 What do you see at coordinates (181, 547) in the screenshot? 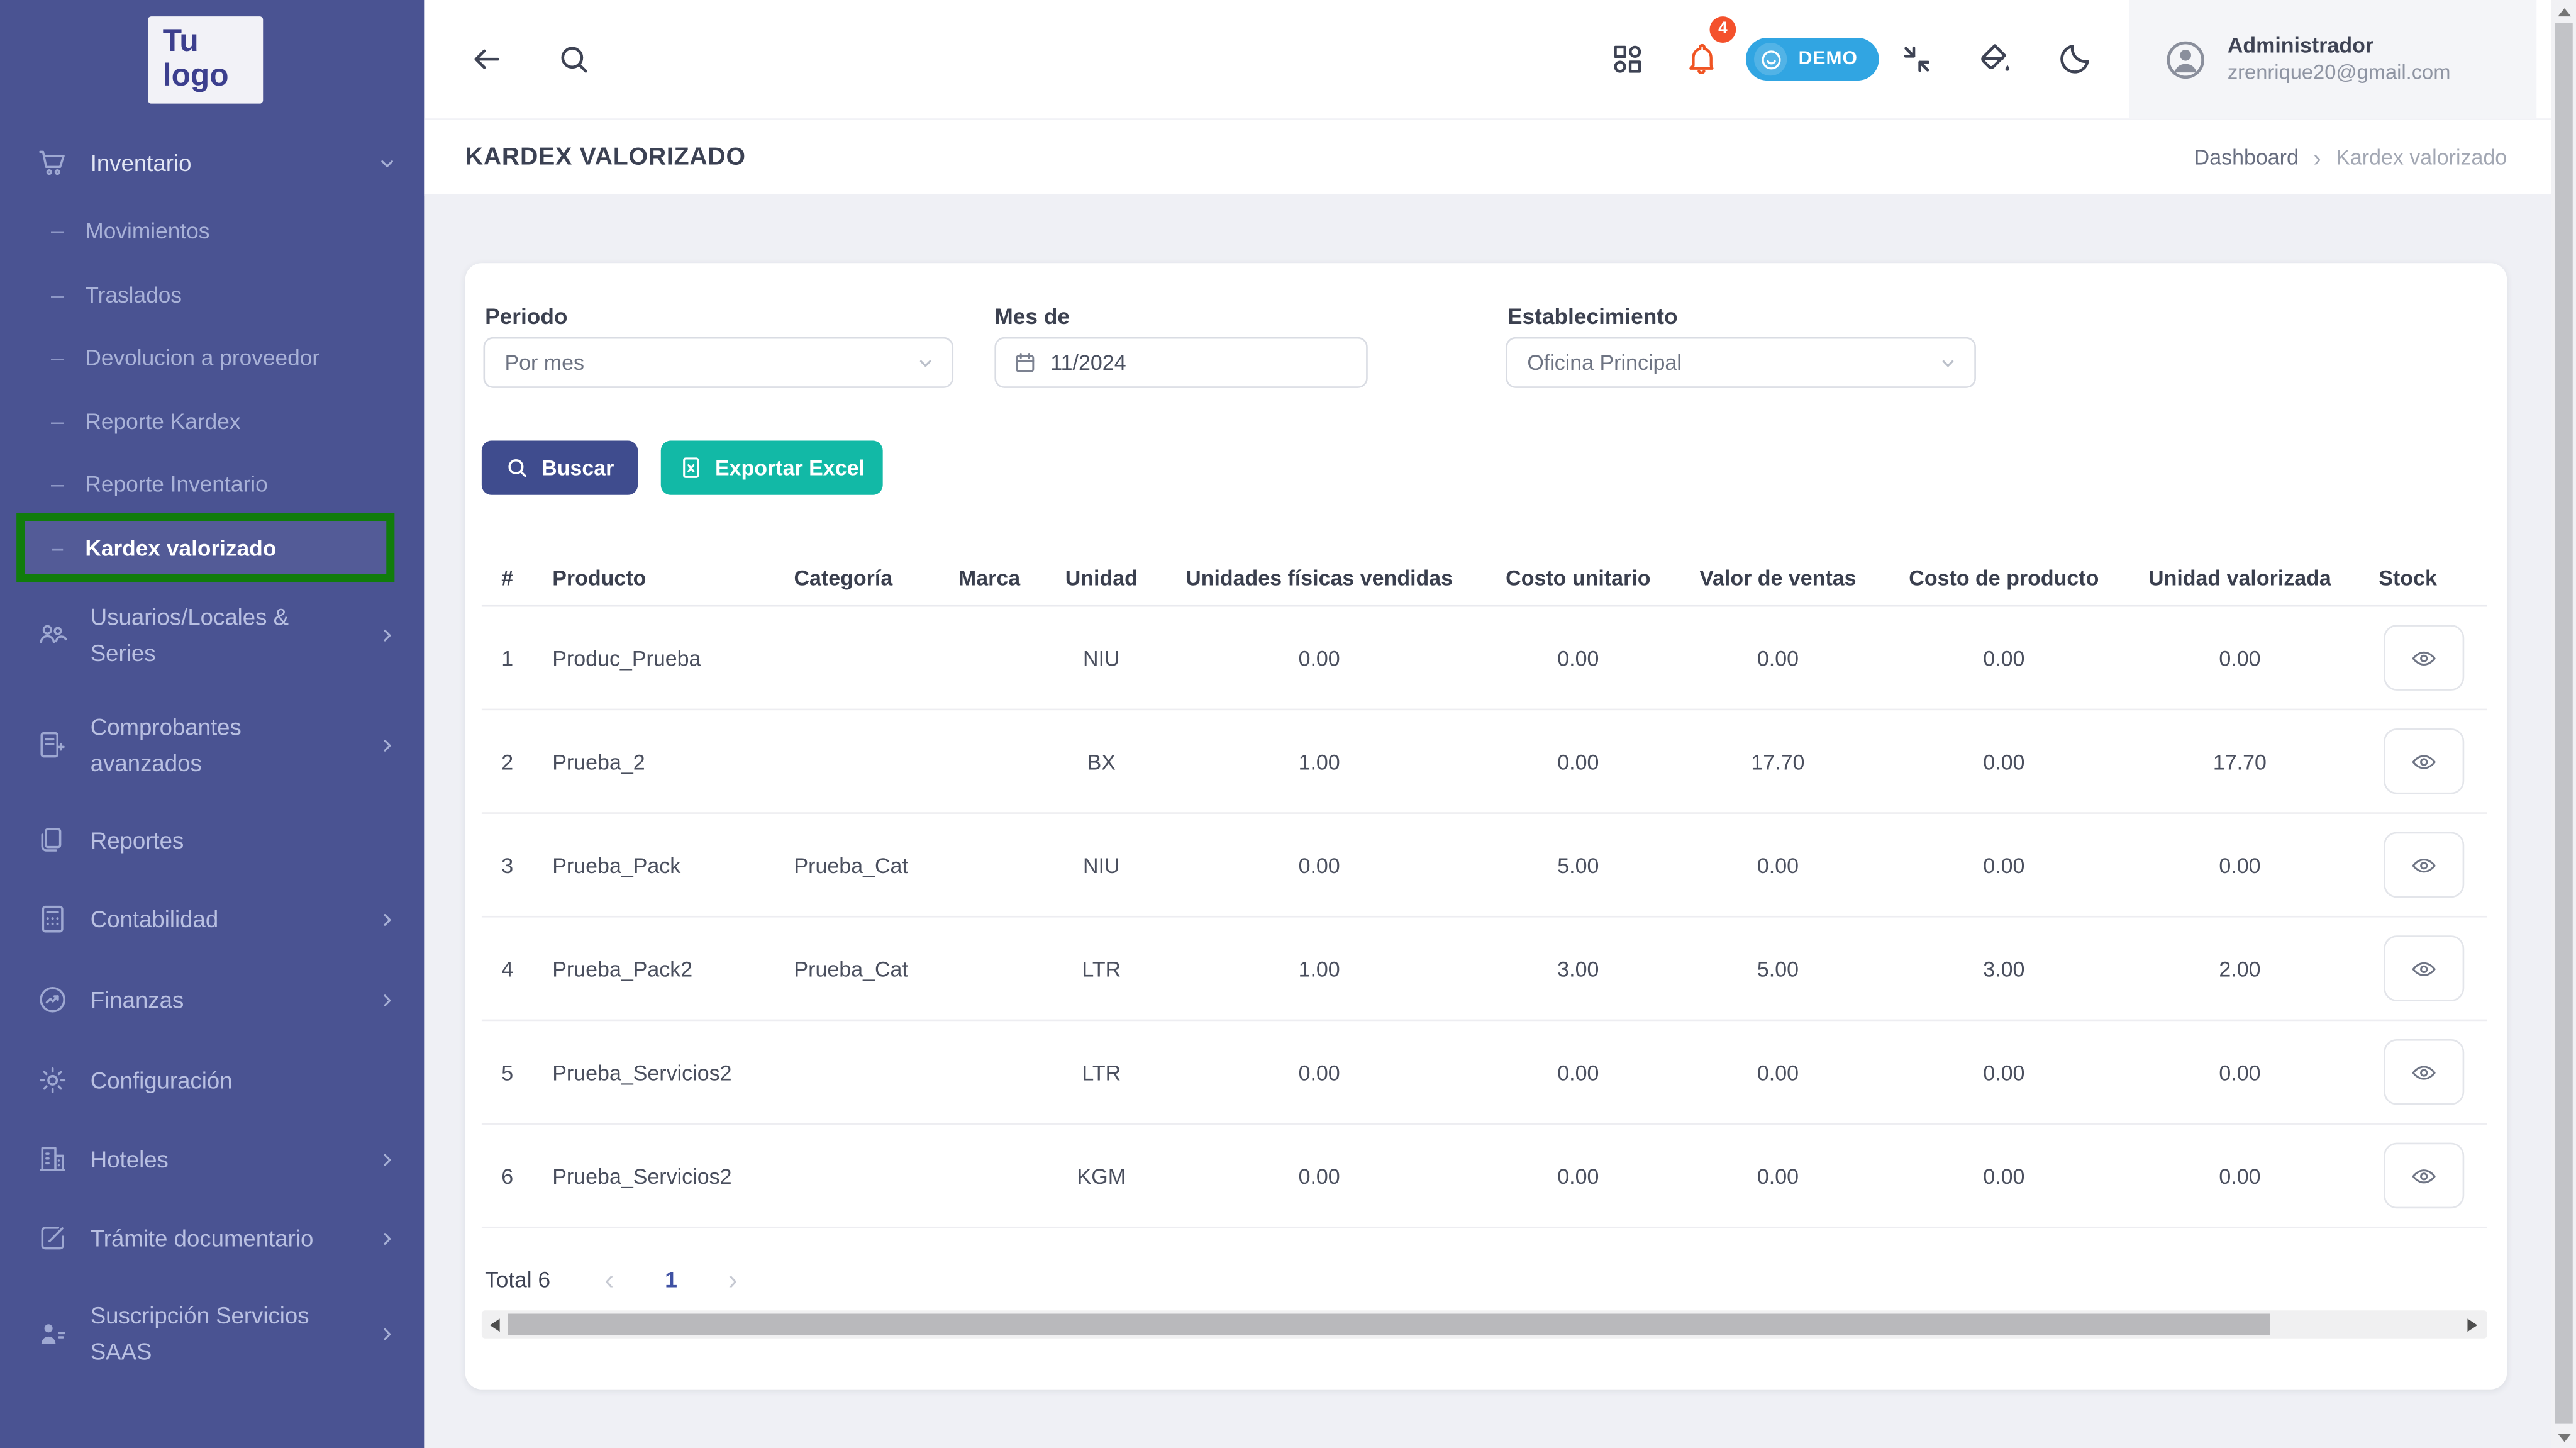
I see `subitem-label: Kardex valorizado` at bounding box center [181, 547].